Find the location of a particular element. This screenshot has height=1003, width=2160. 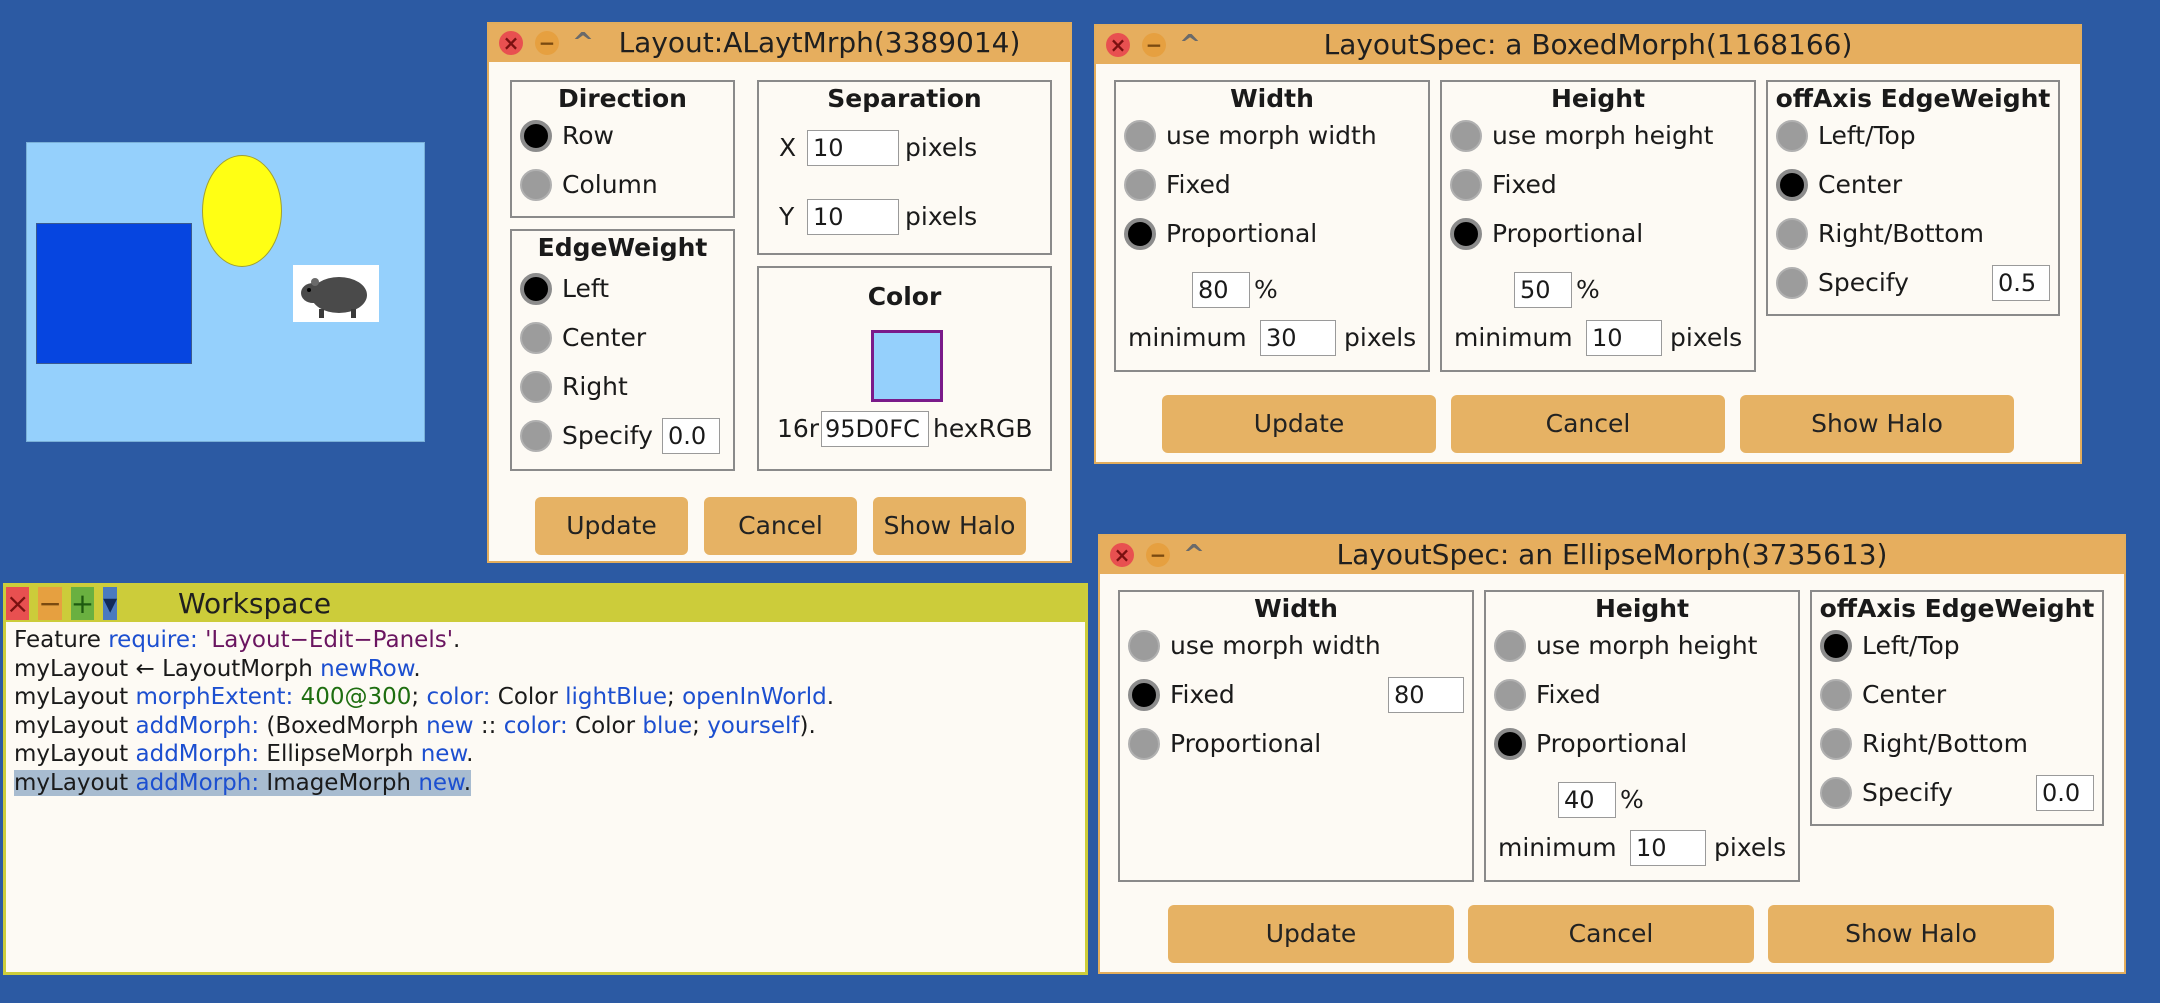

code-line: myLayout addMorph: EllipseMorph new. is located at coordinates (424, 754).